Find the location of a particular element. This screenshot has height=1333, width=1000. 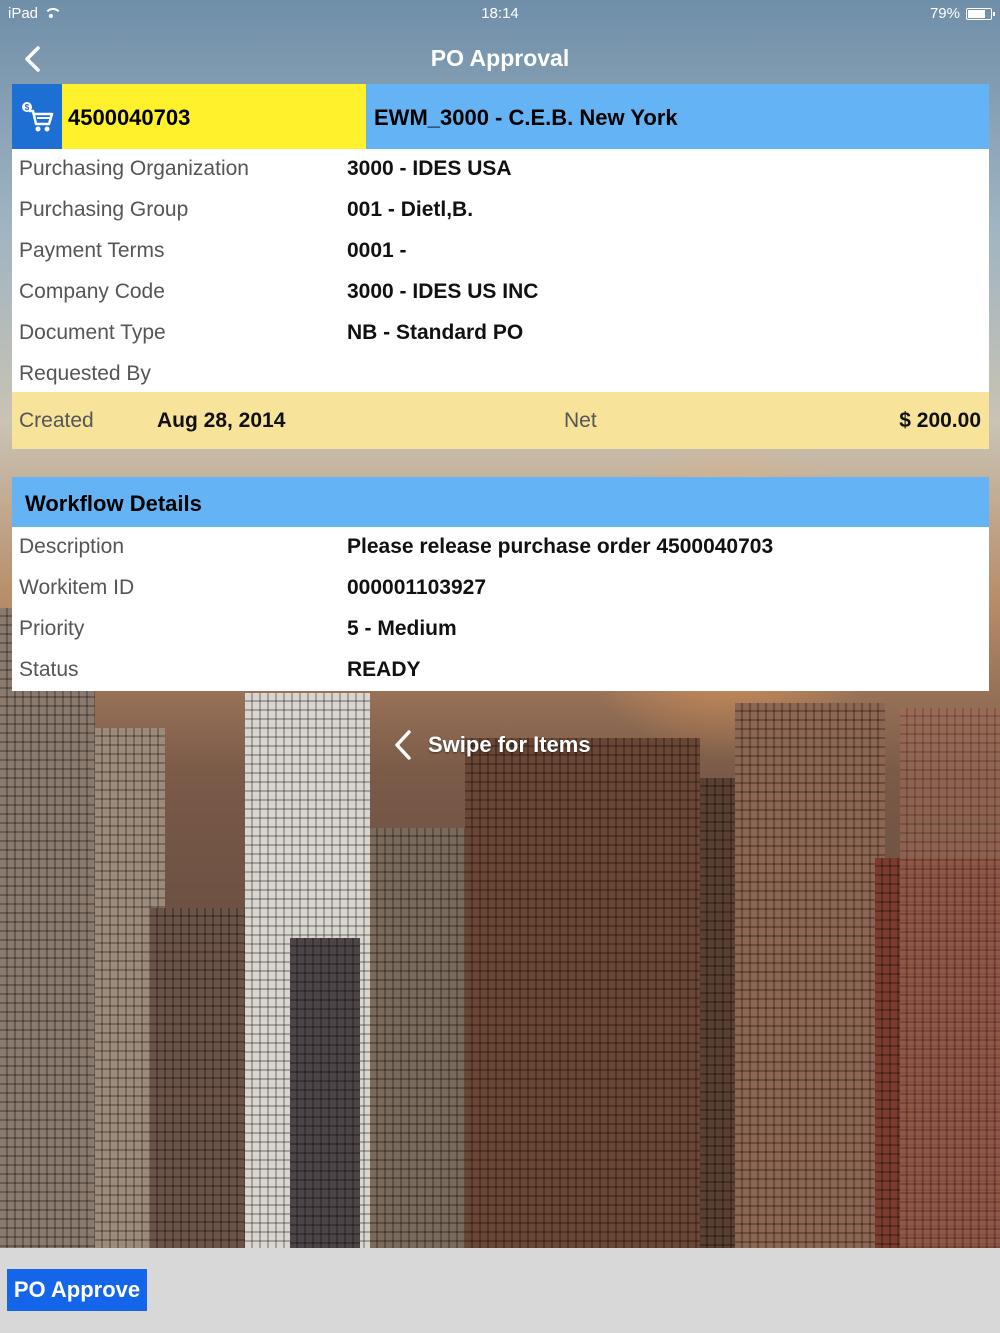

totals-bar: Created Aug 28, 2014 Net $ 200.00 is located at coordinates (500, 420).